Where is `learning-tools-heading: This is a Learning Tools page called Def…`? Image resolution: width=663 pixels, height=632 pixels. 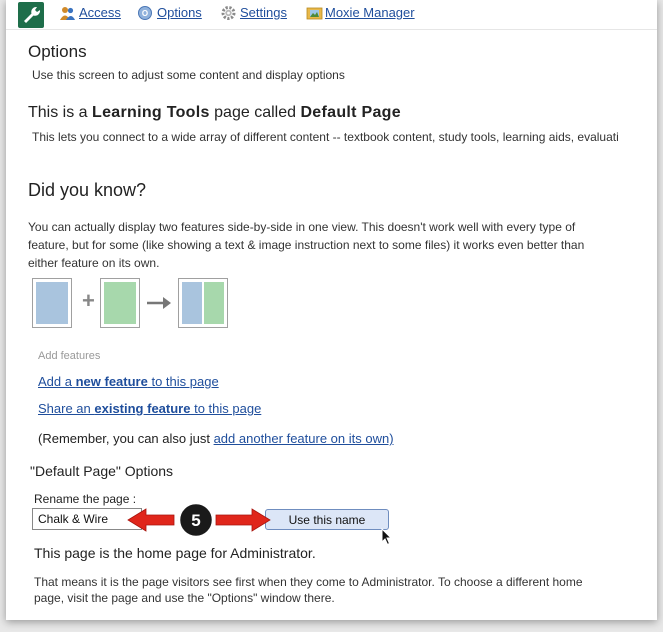 learning-tools-heading: This is a Learning Tools page called Def… is located at coordinates (214, 113).